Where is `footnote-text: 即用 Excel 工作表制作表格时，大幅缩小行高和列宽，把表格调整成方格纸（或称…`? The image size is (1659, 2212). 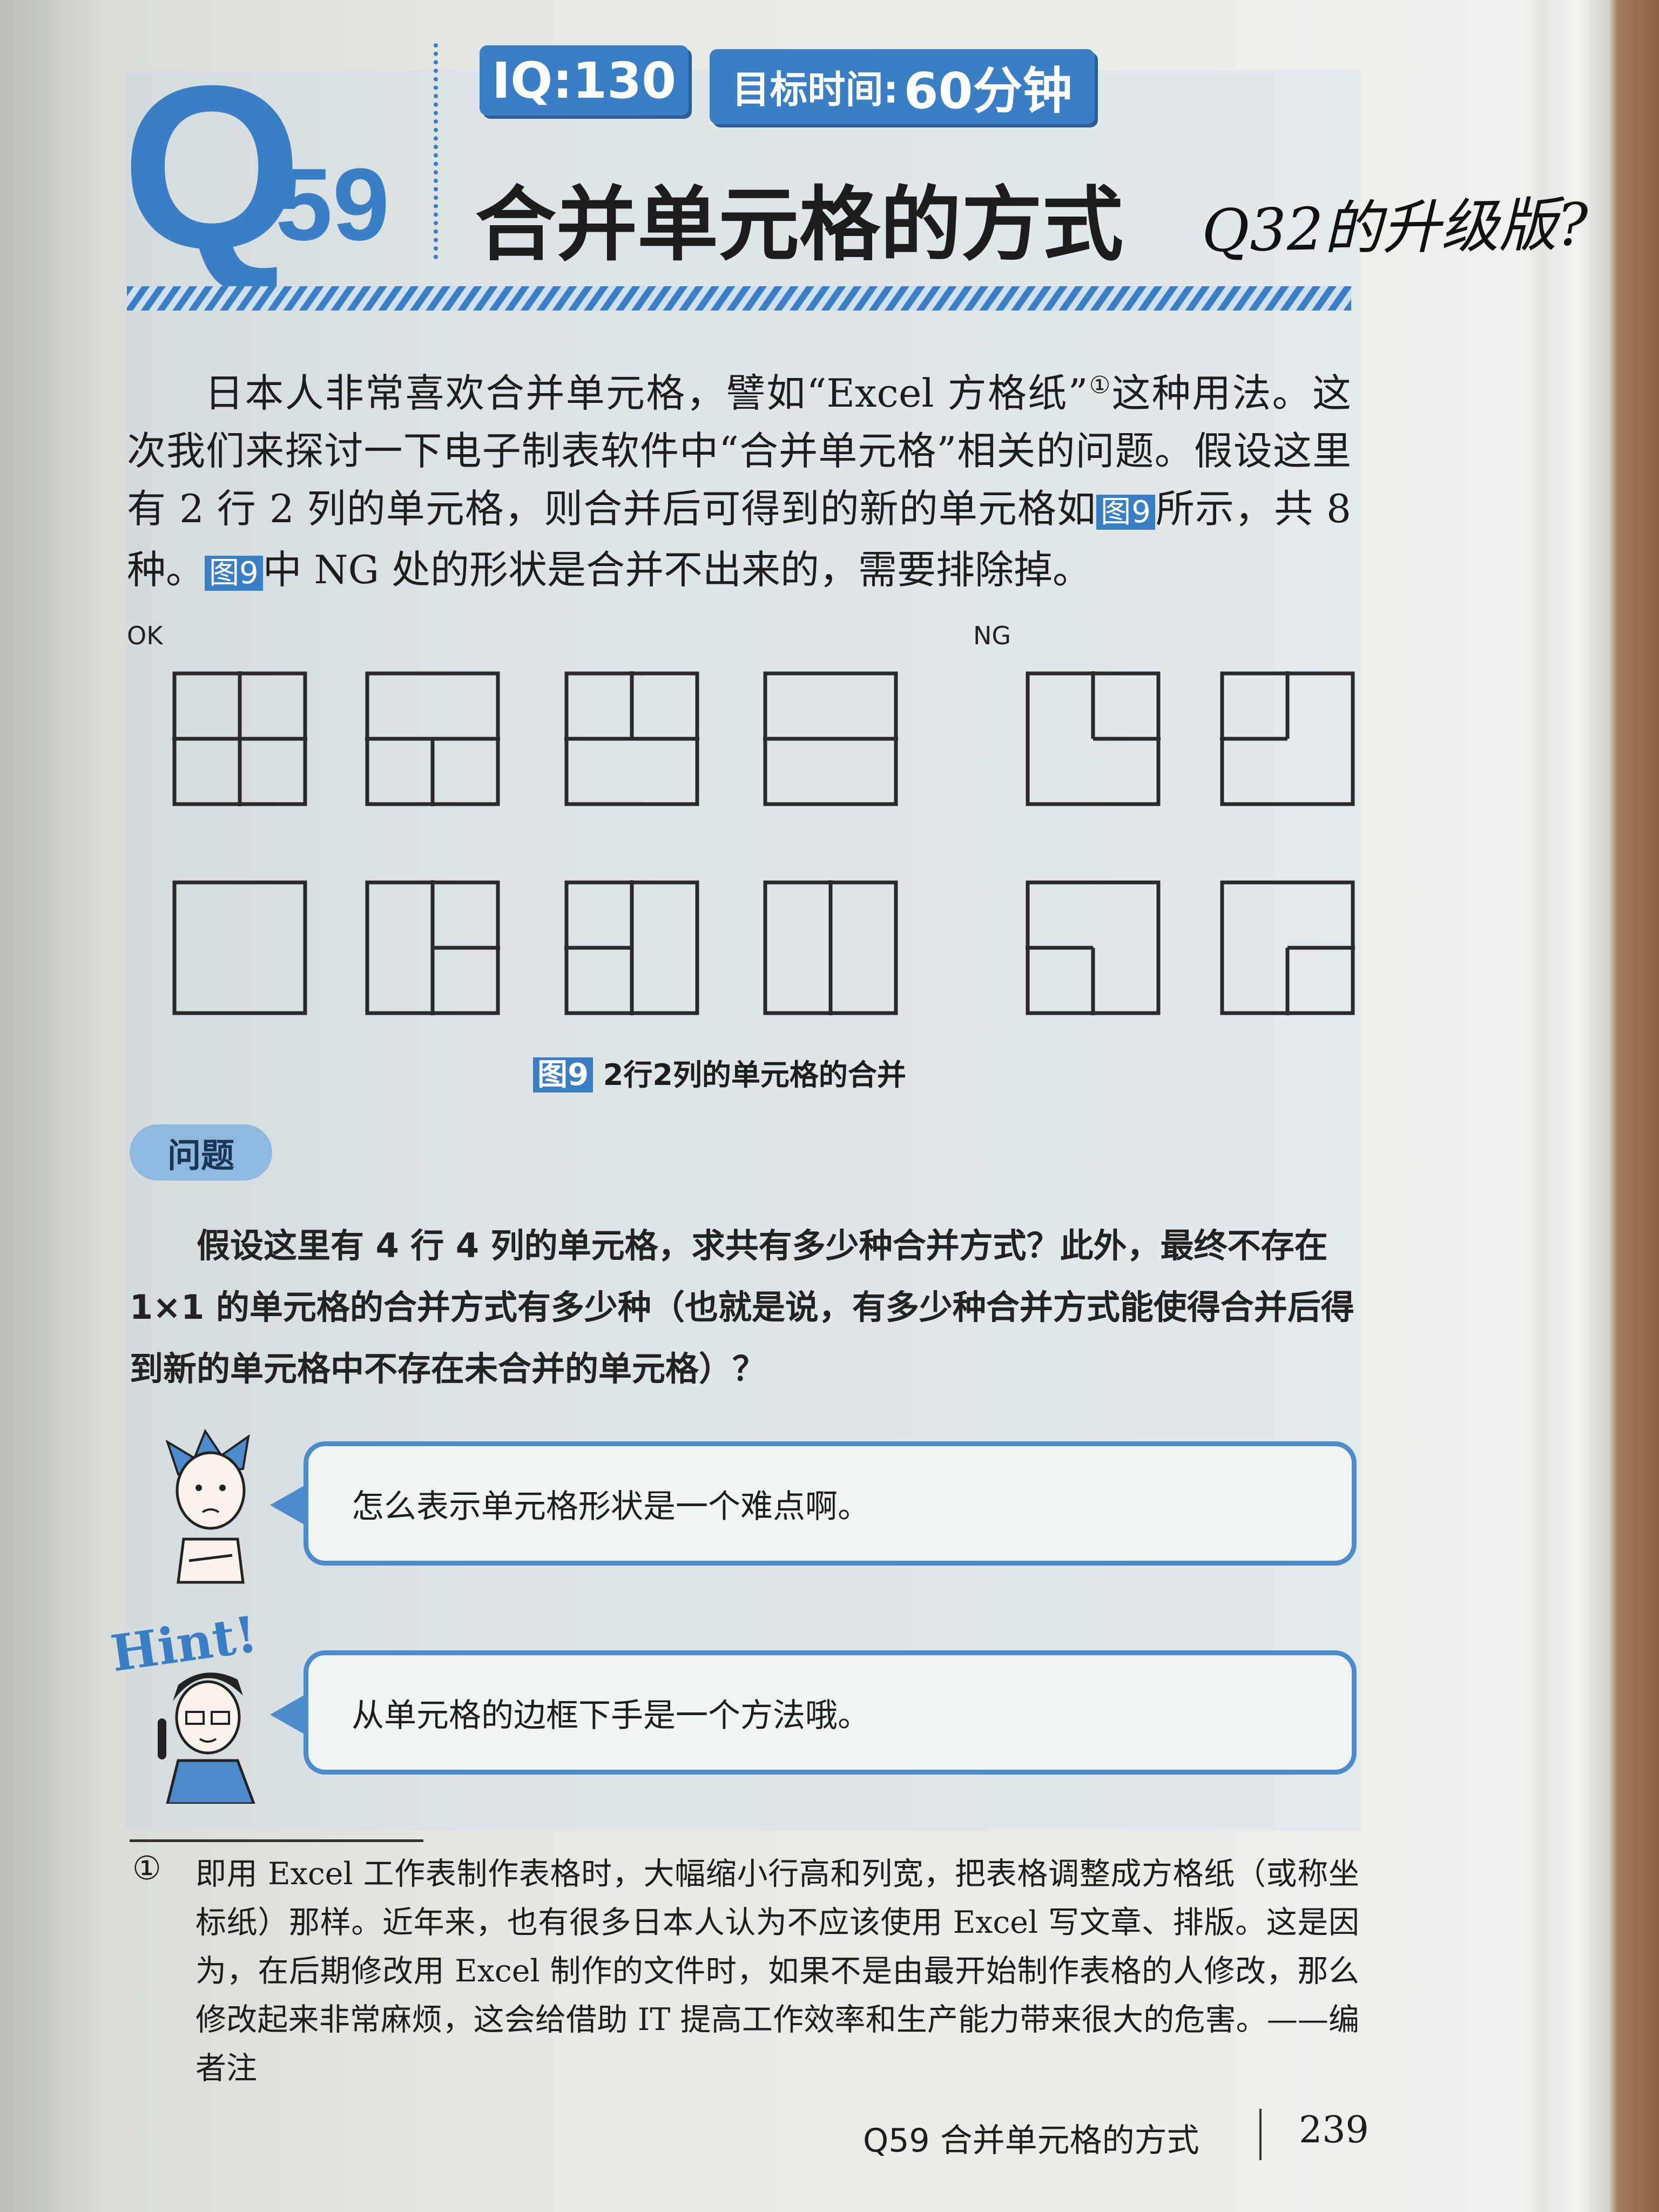
footnote-text: 即用 Excel 工作表制作表格时，大幅缩小行高和列宽，把表格调整成方格纸（或称… is located at coordinates (777, 1971).